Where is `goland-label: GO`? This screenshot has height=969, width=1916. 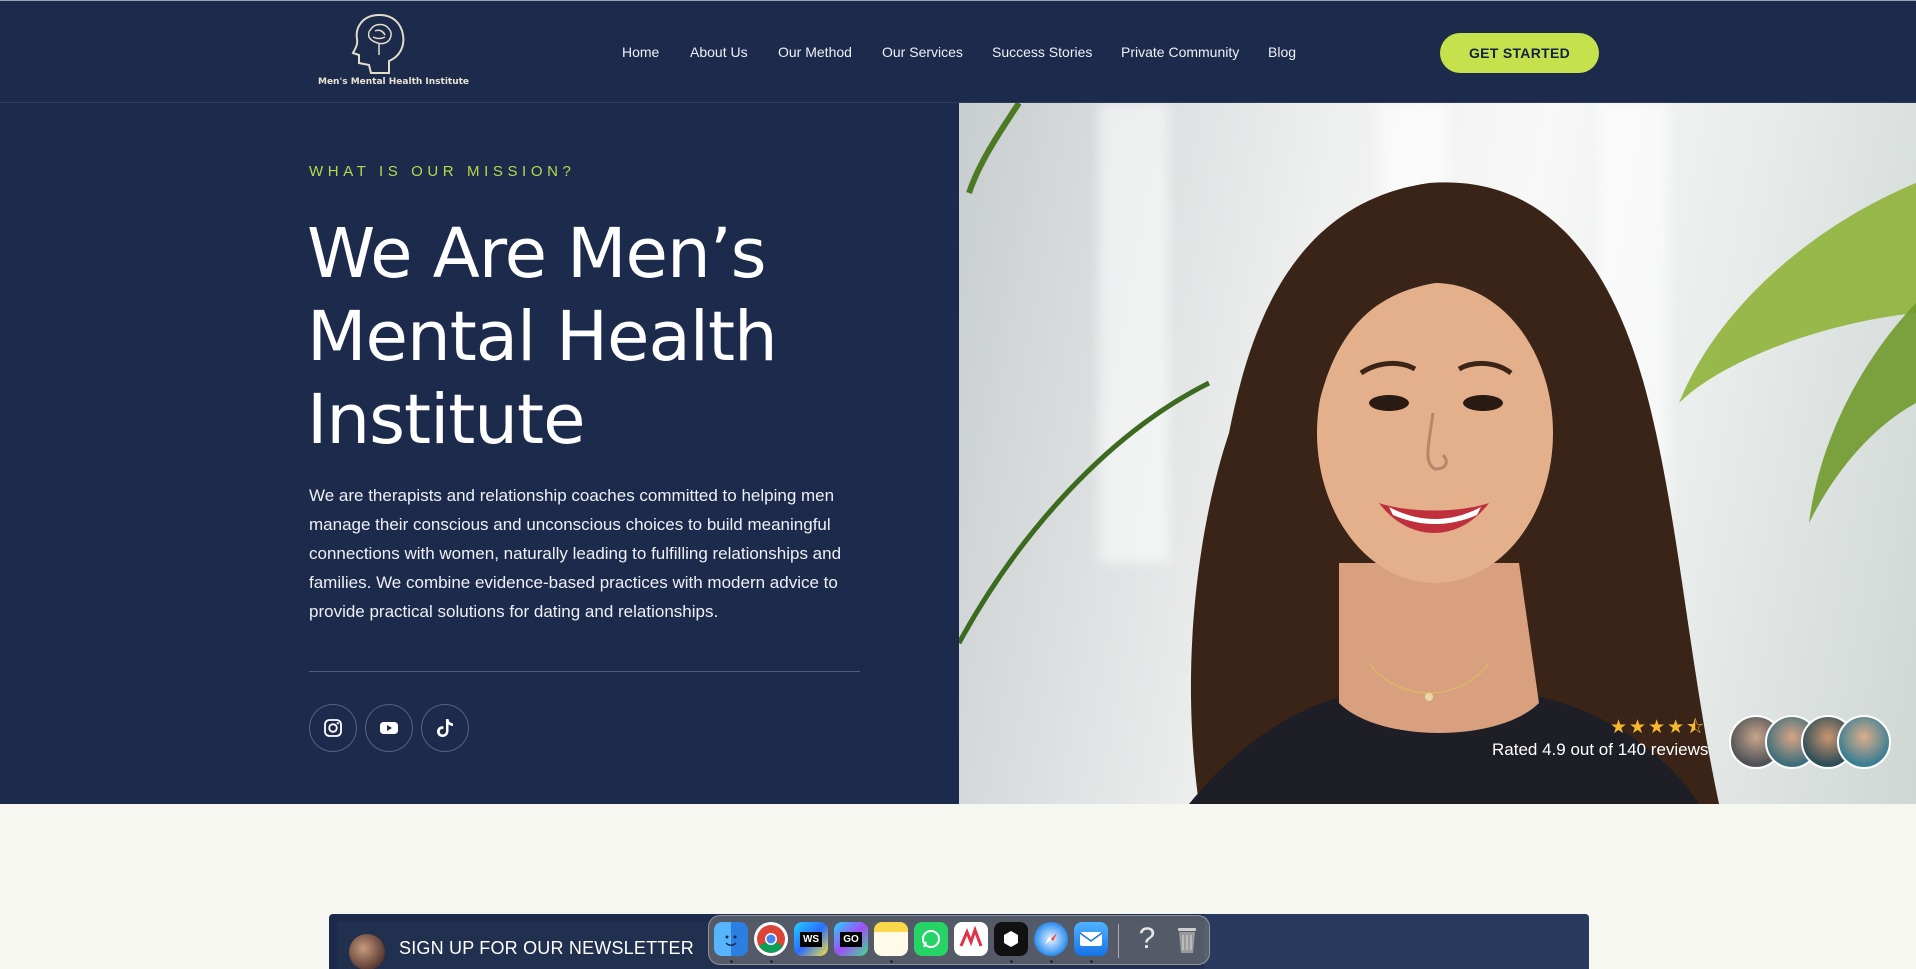
goland-label: GO is located at coordinates (851, 939).